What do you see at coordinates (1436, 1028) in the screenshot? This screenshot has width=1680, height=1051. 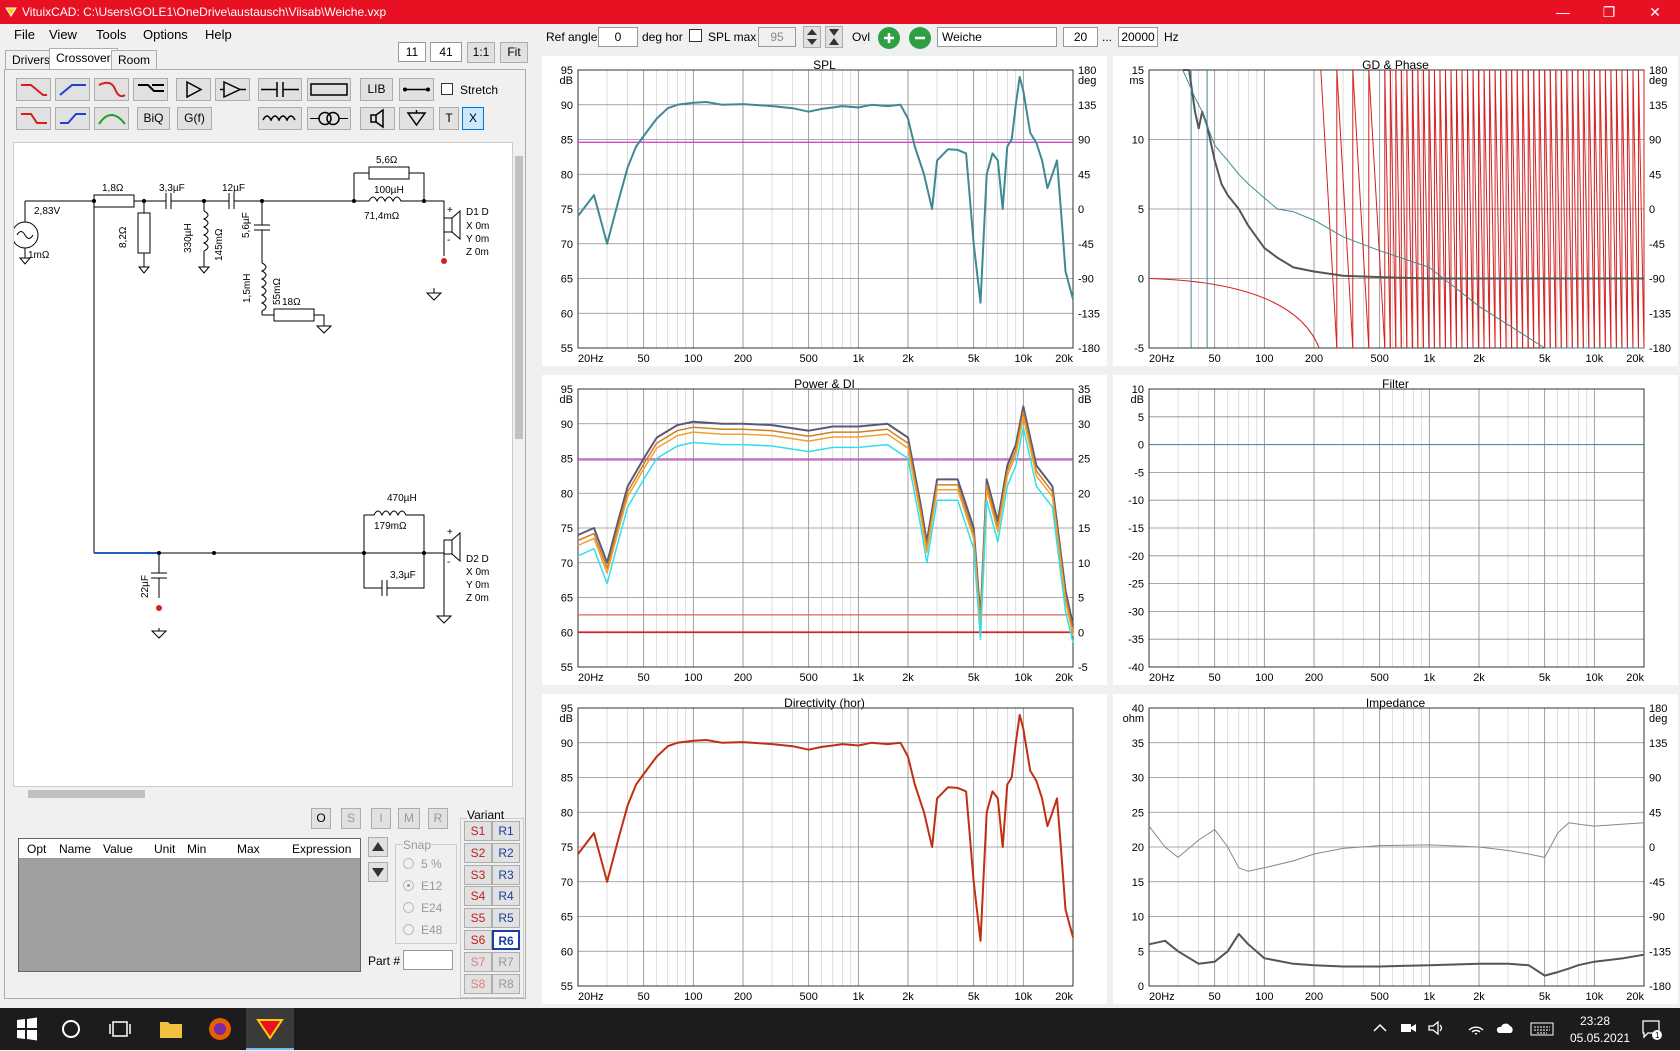 I see `volume-icon` at bounding box center [1436, 1028].